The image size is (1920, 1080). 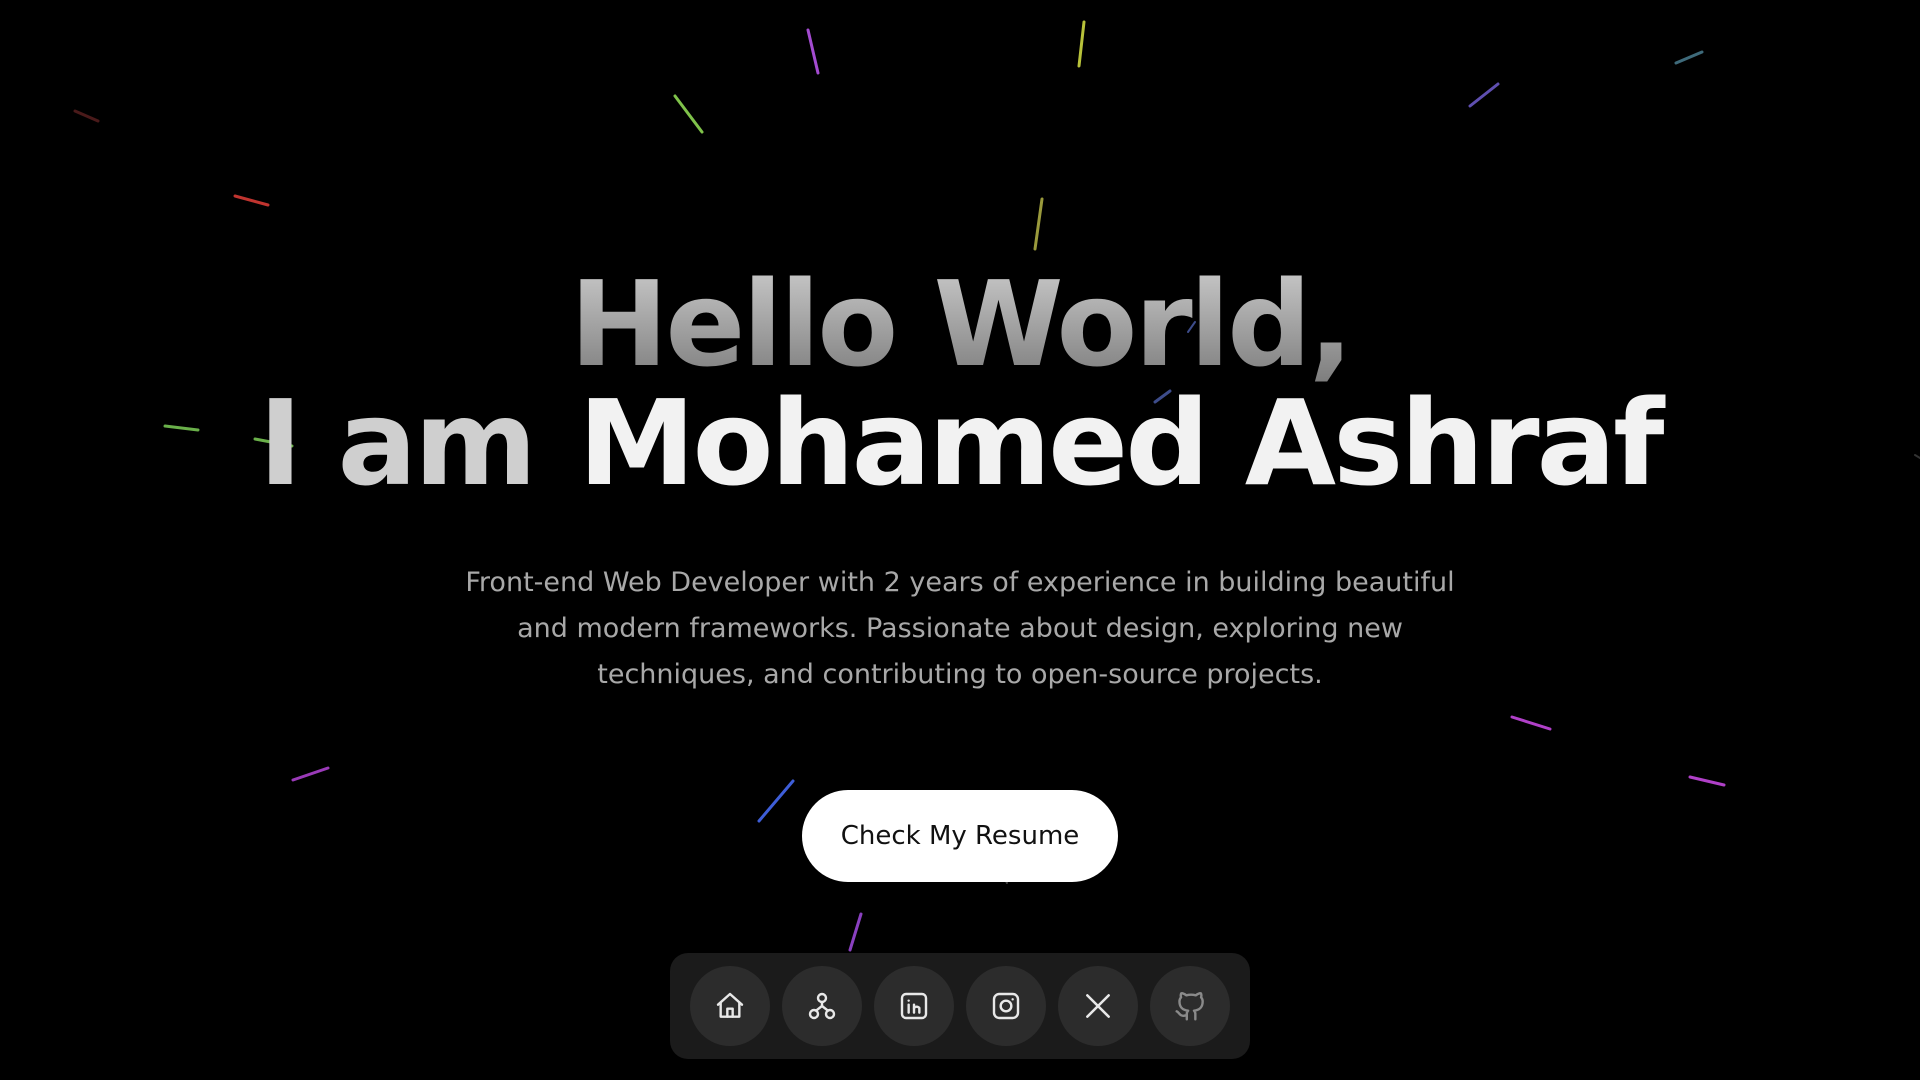 What do you see at coordinates (1121, 443) in the screenshot?
I see `hero-name: Mohamed Ashraf` at bounding box center [1121, 443].